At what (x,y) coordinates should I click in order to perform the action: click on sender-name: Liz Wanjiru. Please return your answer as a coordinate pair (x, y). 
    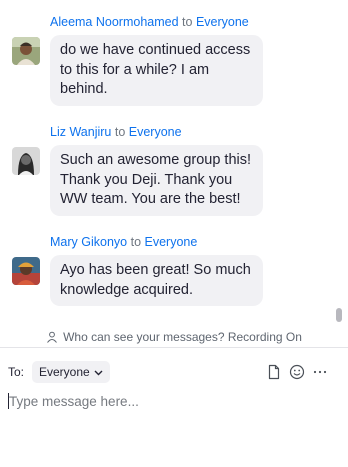
    Looking at the image, I should click on (80, 132).